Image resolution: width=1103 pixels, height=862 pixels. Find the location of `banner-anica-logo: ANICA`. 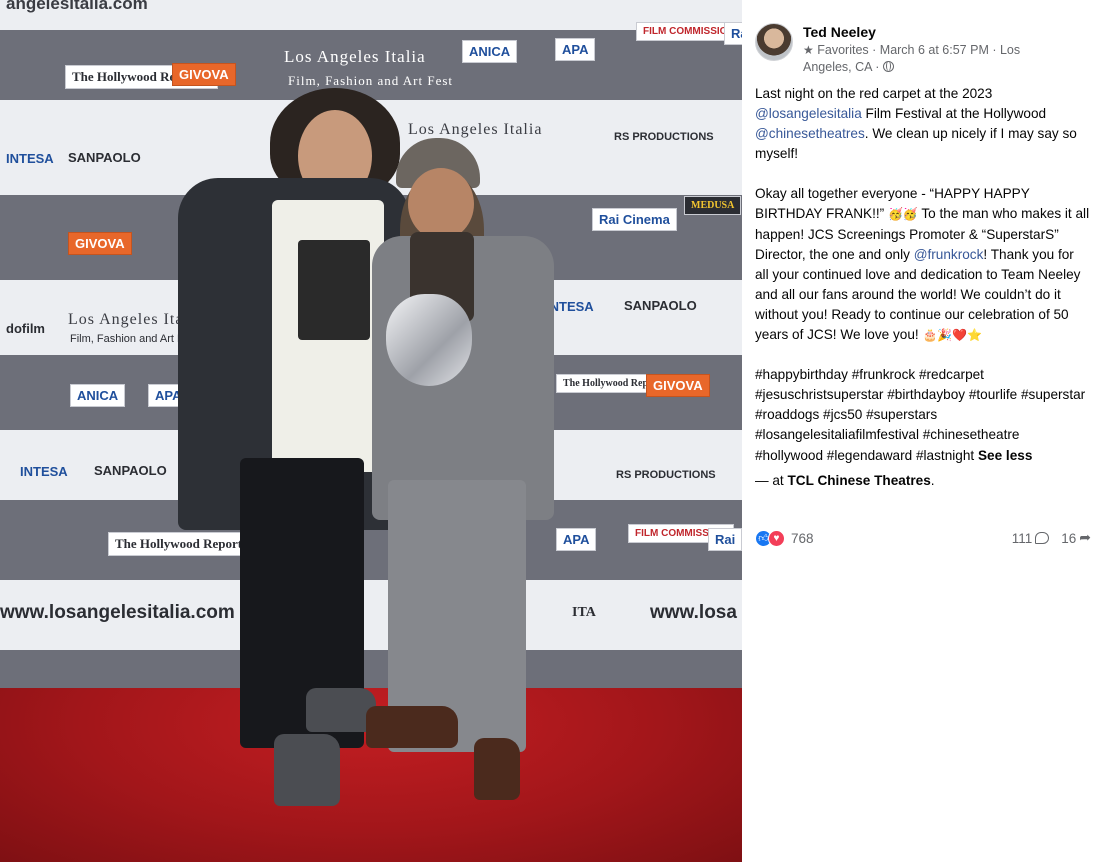

banner-anica-logo: ANICA is located at coordinates (490, 51).